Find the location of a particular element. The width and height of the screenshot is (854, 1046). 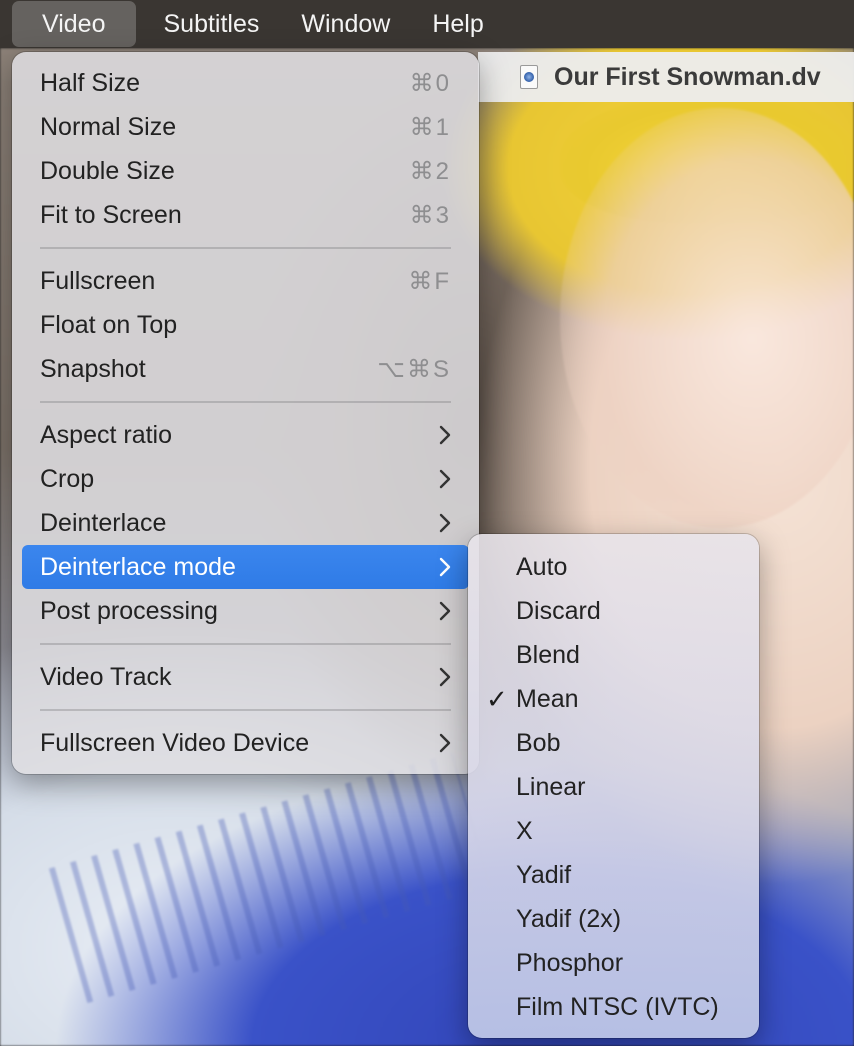

menu-item-fullscreen-video-device: Fullscreen Video Device is located at coordinates (245, 743).